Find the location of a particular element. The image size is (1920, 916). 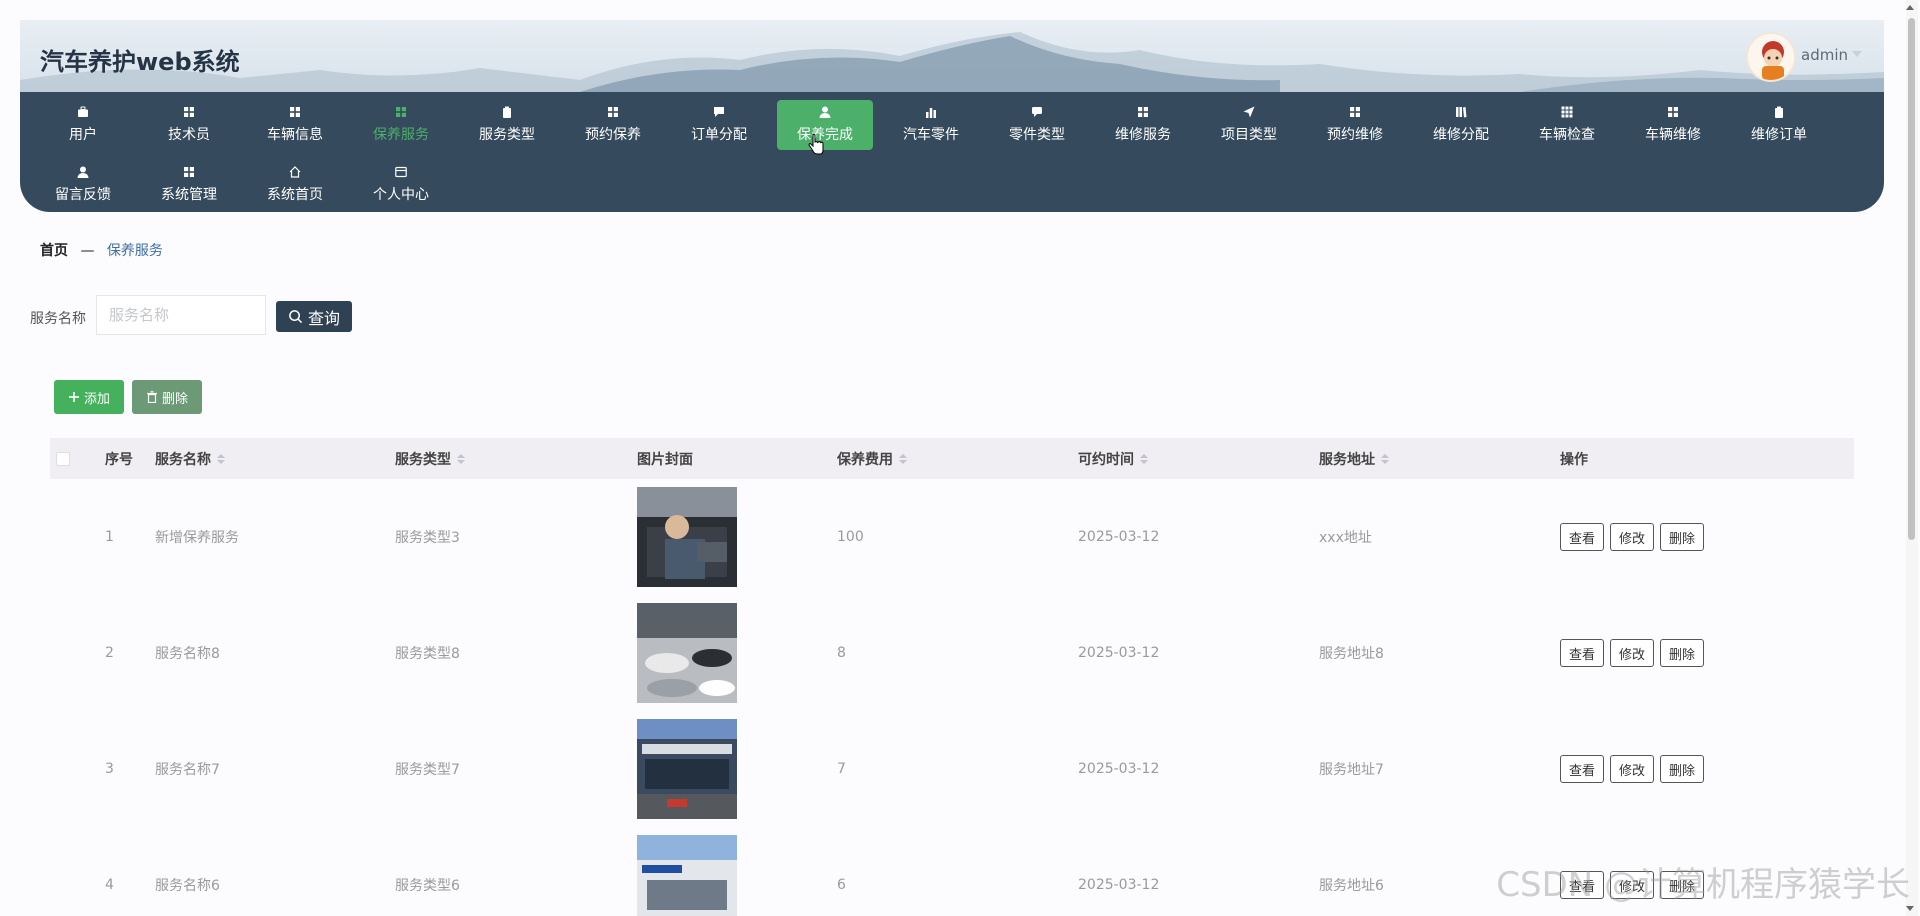

nav-item-零件类型: 零件类型 is located at coordinates (1037, 125).